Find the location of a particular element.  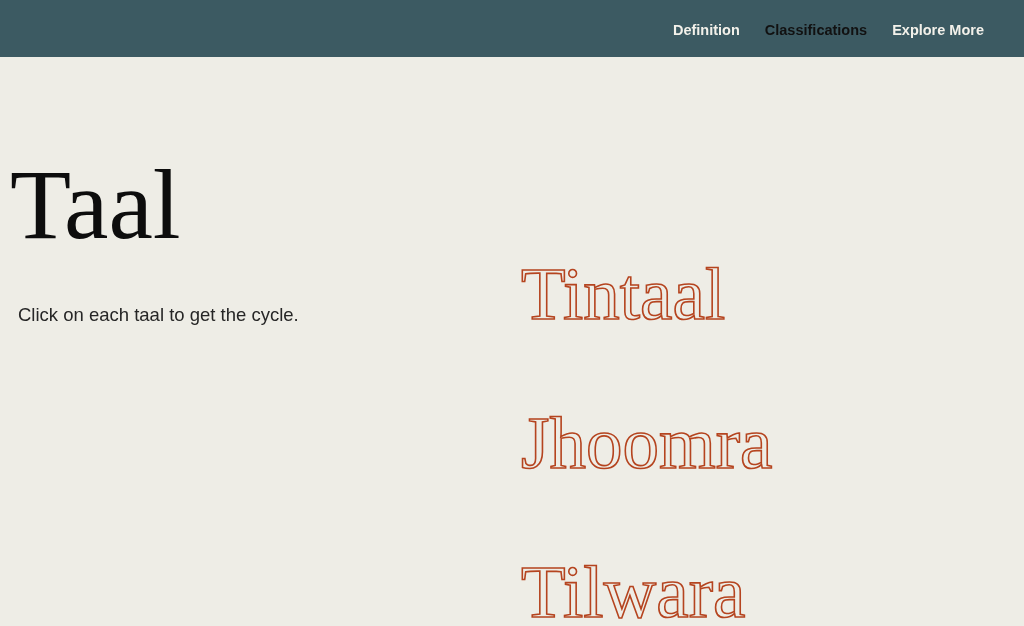

instruction-text: Click on each taal to get the cycle. is located at coordinates (158, 315).